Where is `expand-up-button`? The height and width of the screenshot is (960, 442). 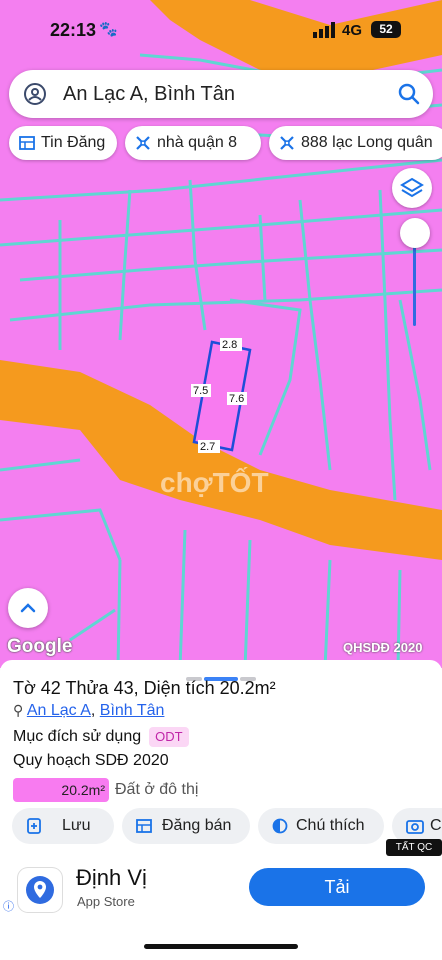 expand-up-button is located at coordinates (28, 608).